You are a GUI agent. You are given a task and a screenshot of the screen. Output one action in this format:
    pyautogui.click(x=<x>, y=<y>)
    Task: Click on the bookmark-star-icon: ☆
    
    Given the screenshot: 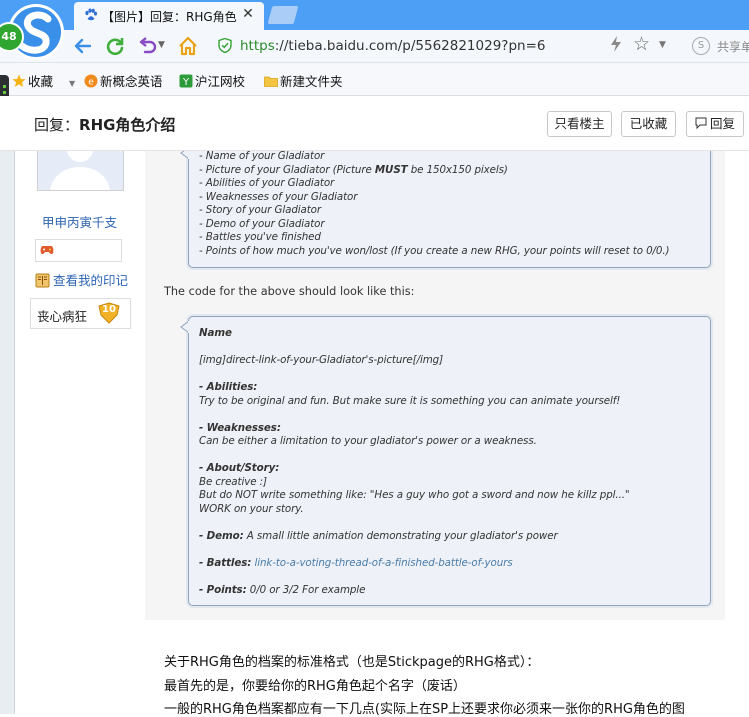 What is the action you would take?
    pyautogui.click(x=641, y=44)
    